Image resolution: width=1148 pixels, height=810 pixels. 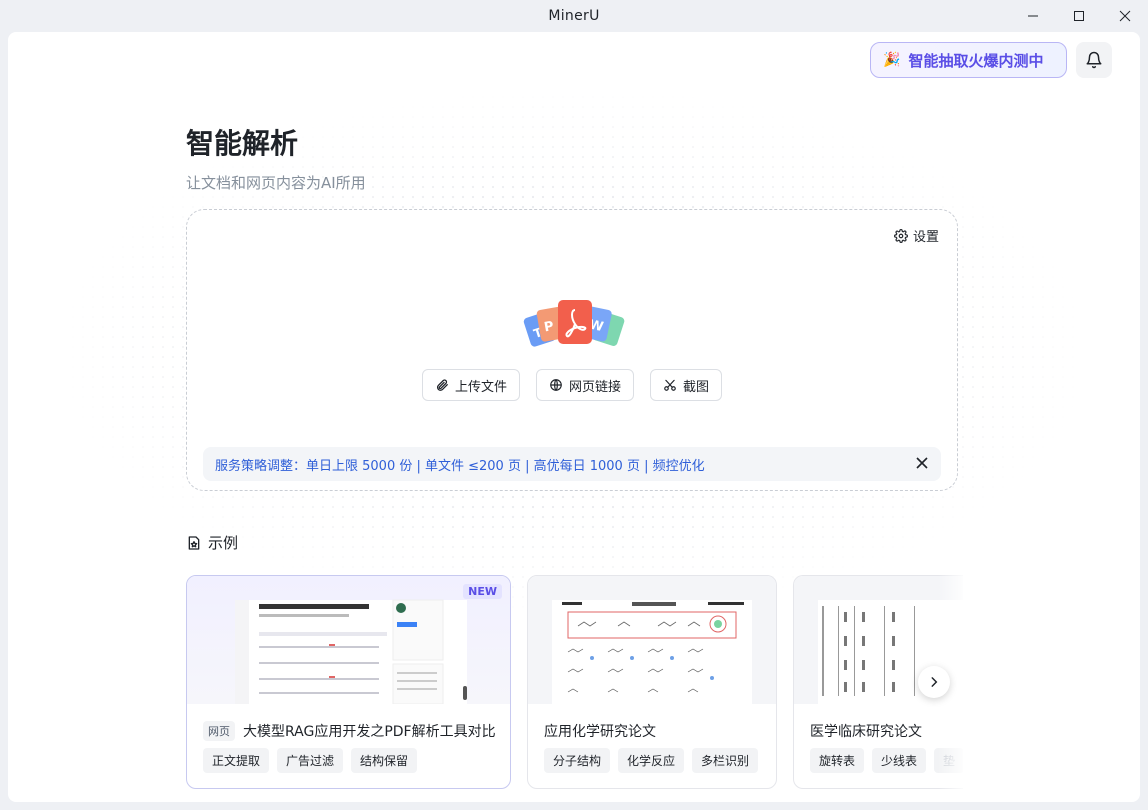 I want to click on feature-tag: 旋转表, so click(x=837, y=760).